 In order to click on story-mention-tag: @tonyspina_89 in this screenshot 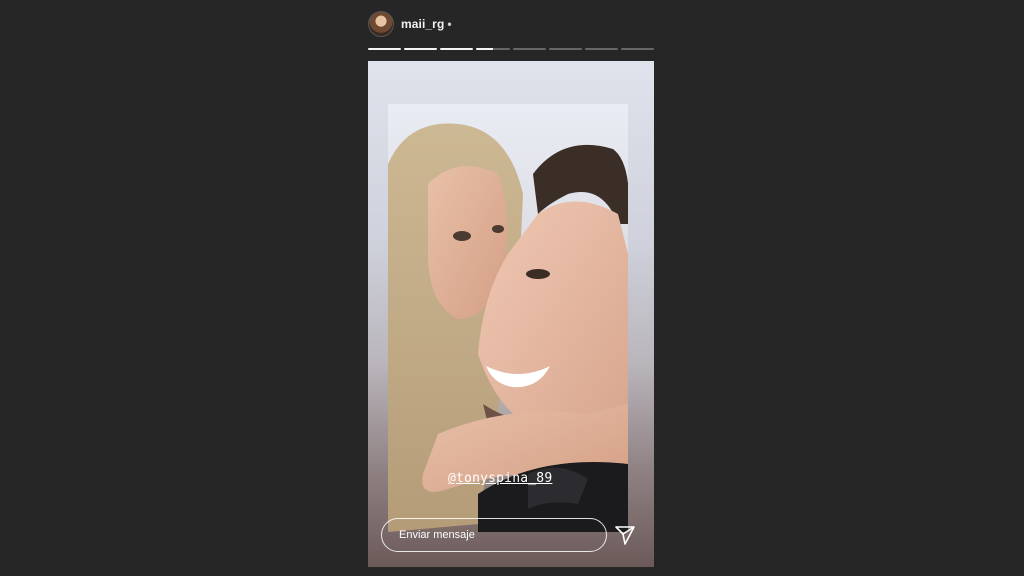, I will do `click(500, 478)`.